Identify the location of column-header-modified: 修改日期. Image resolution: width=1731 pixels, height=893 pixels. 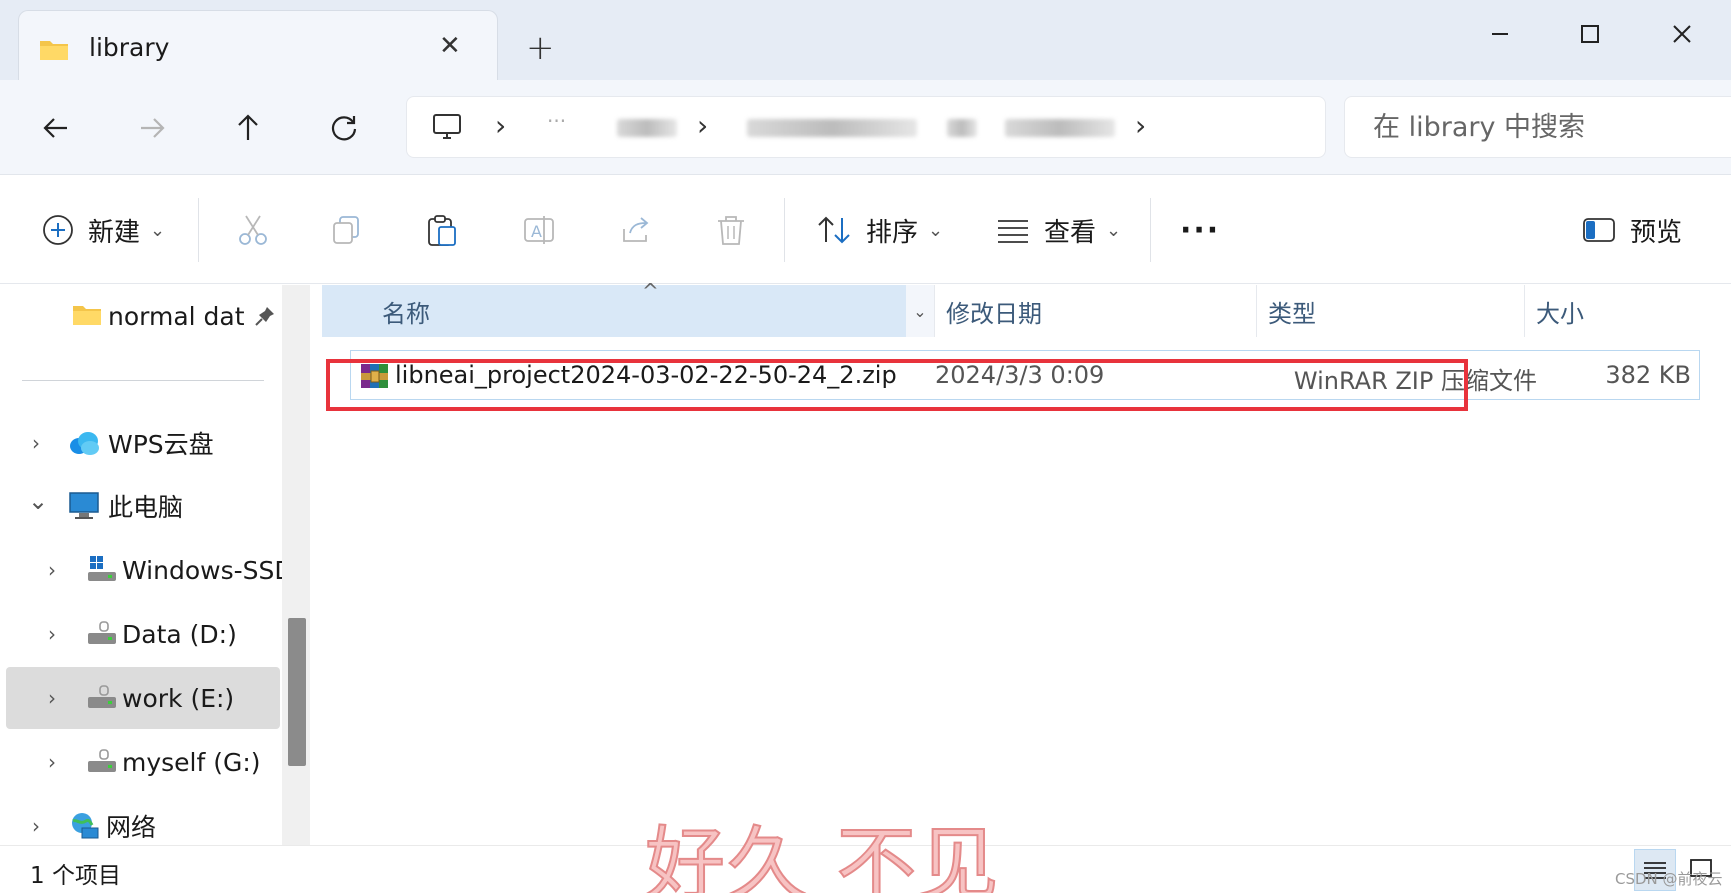
(1095, 311).